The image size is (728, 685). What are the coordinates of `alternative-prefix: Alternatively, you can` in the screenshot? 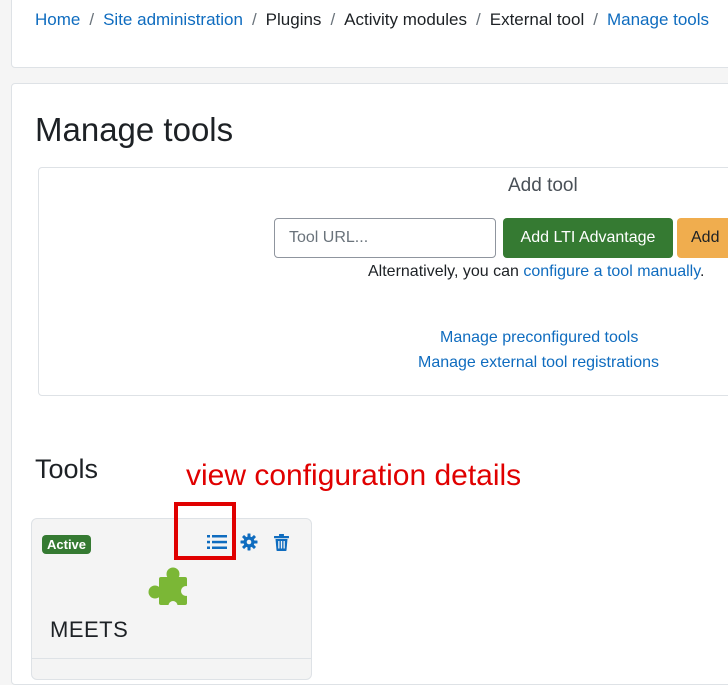 It's located at (446, 271).